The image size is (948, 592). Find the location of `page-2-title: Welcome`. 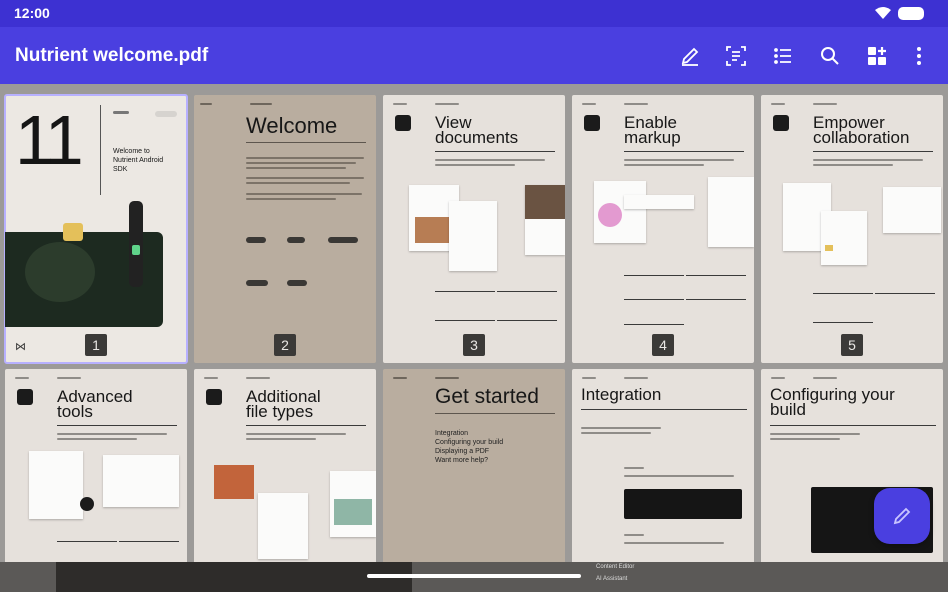

page-2-title: Welcome is located at coordinates (292, 125).